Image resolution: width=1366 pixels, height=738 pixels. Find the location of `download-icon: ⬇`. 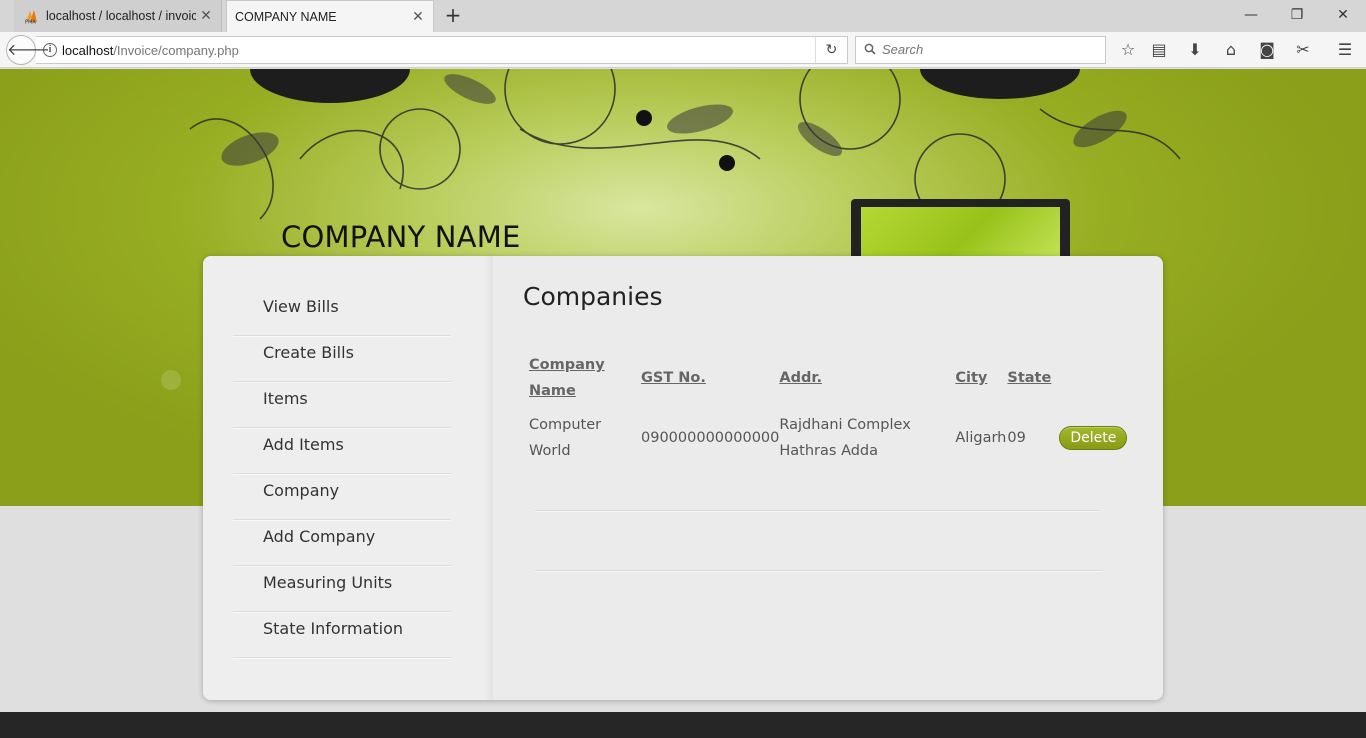

download-icon: ⬇ is located at coordinates (1195, 50).